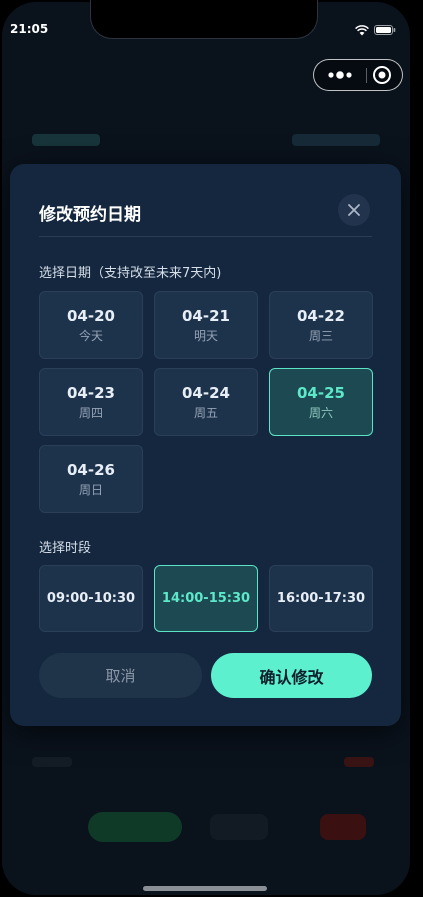  I want to click on close-button, so click(354, 210).